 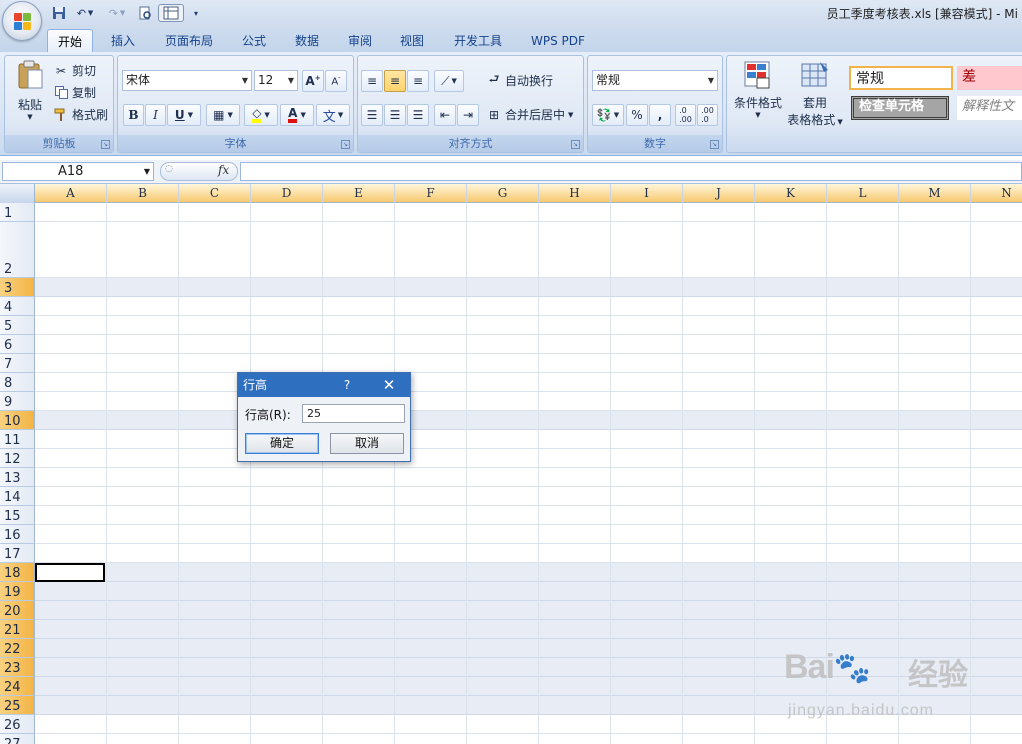 What do you see at coordinates (282, 443) in the screenshot?
I see `ok-button: 确定` at bounding box center [282, 443].